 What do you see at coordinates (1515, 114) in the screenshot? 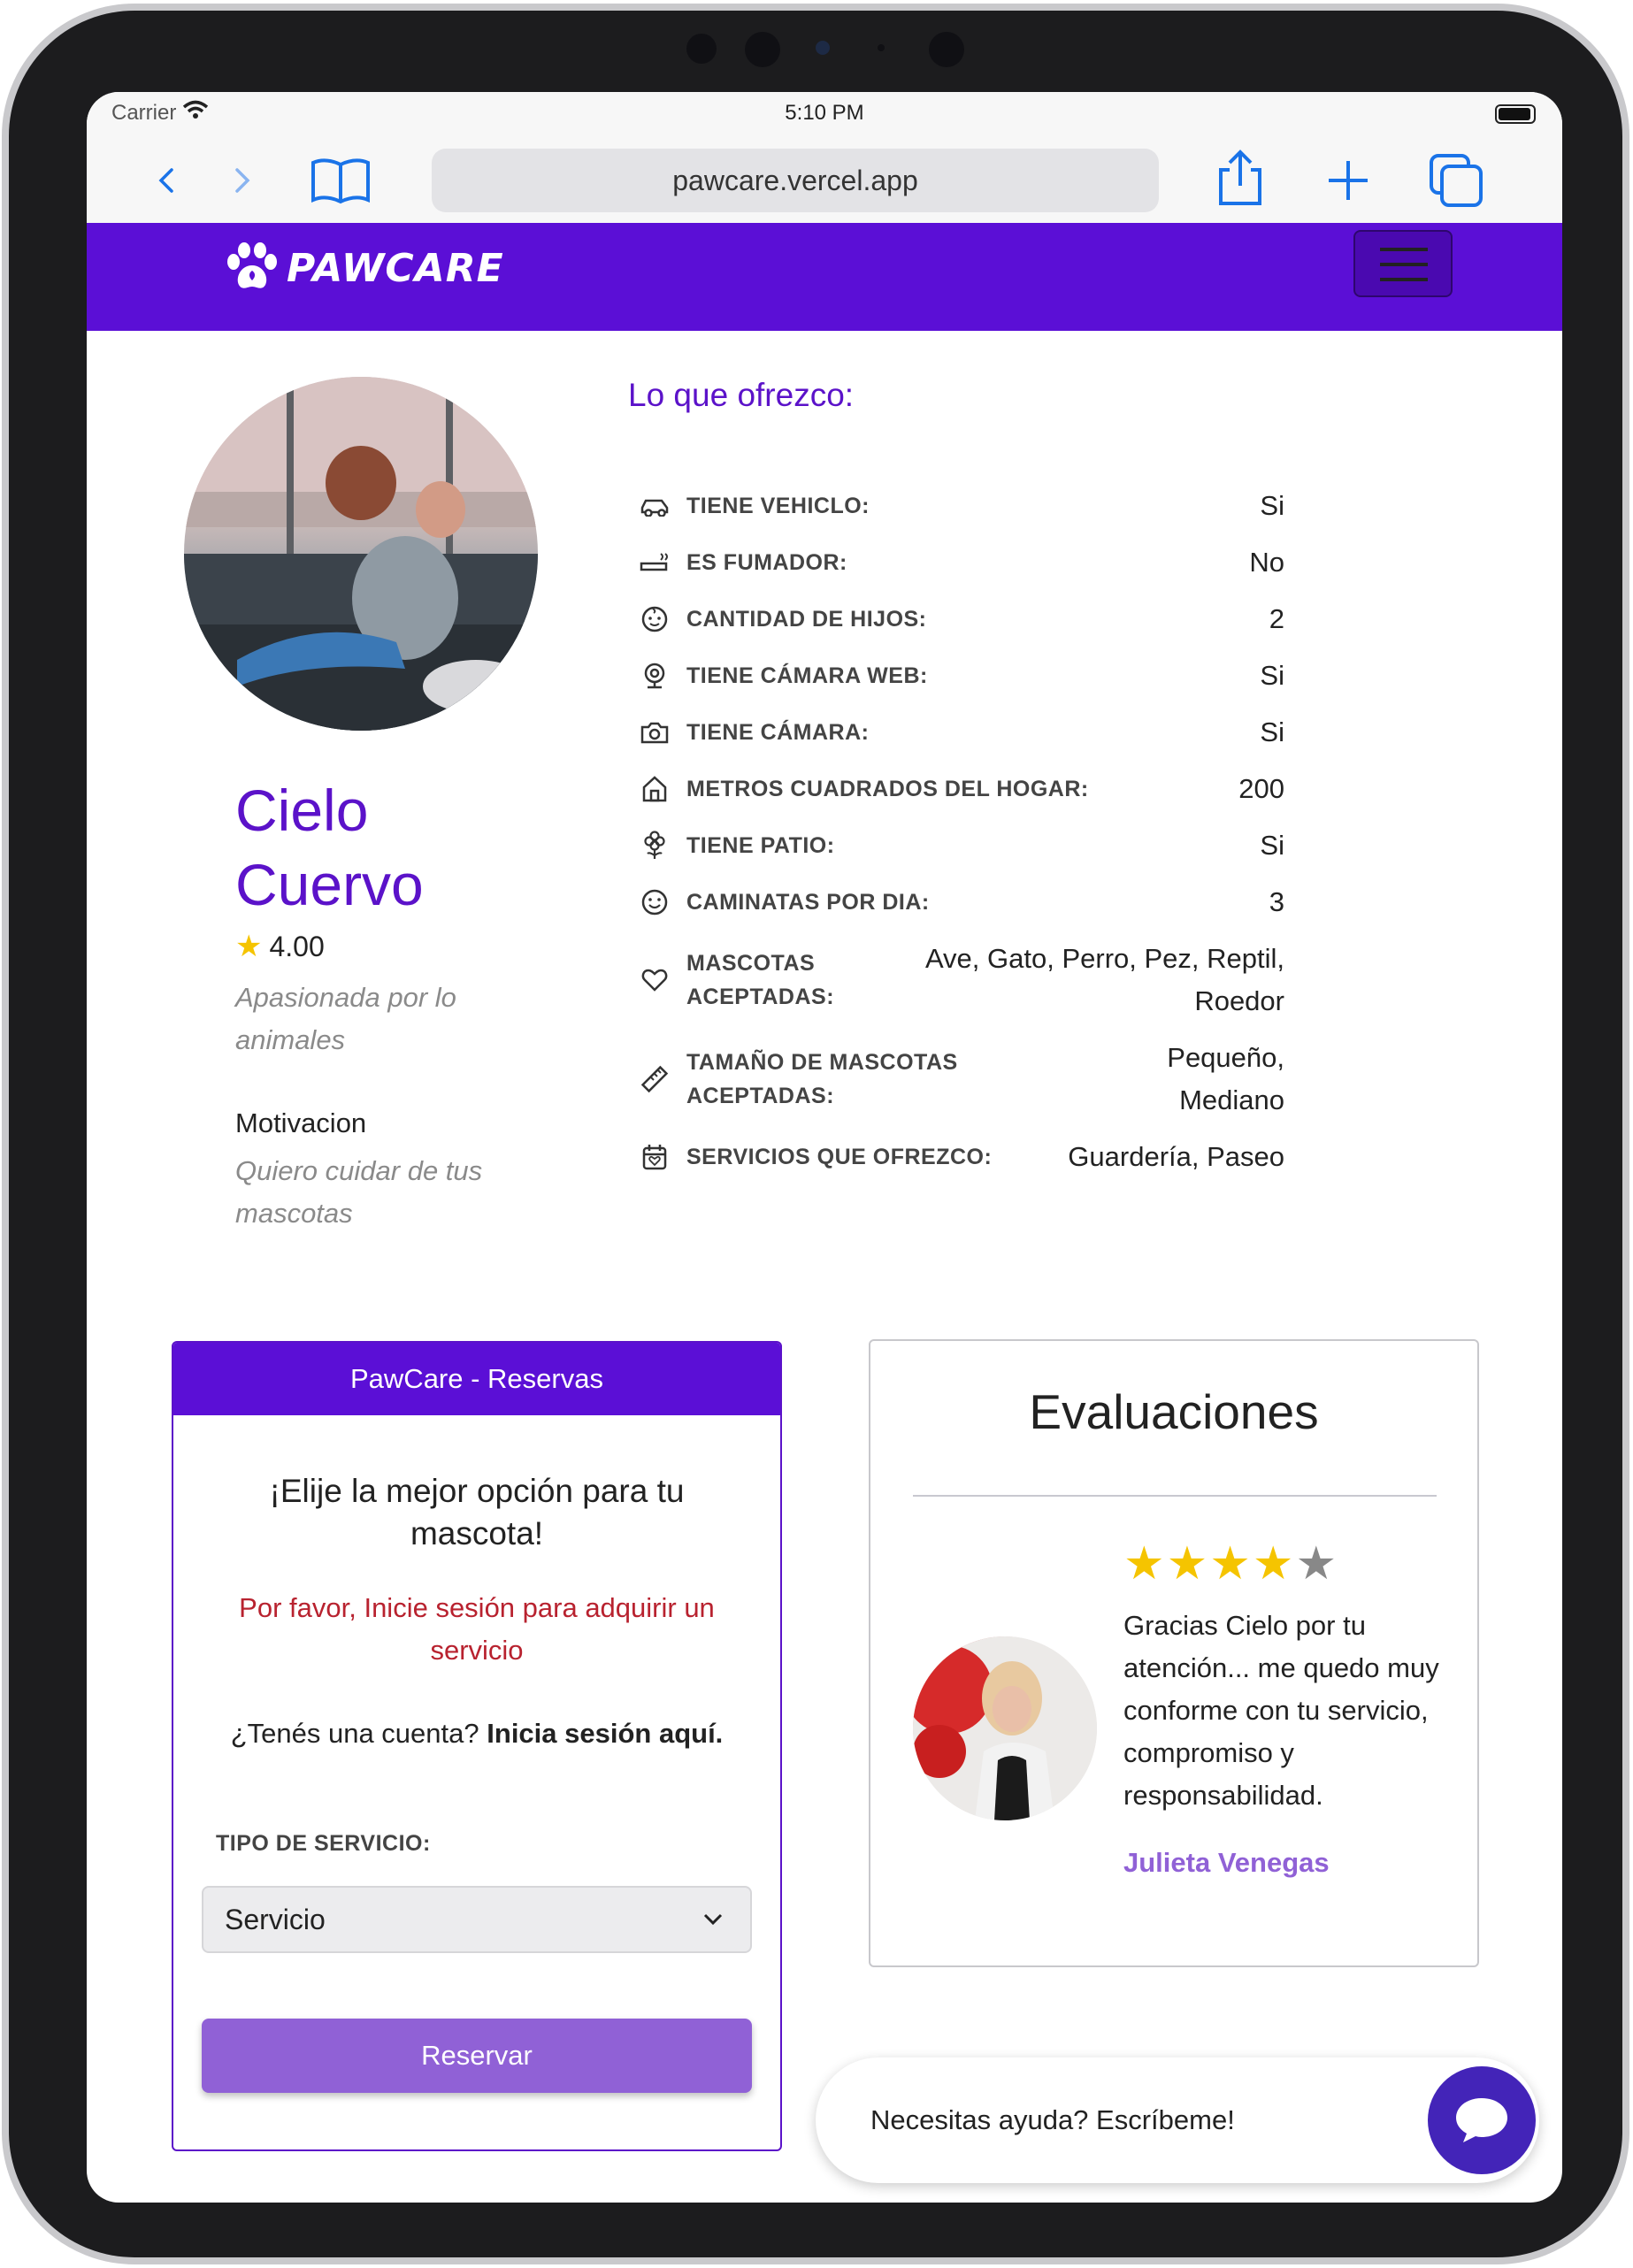
I see `battery-icon` at bounding box center [1515, 114].